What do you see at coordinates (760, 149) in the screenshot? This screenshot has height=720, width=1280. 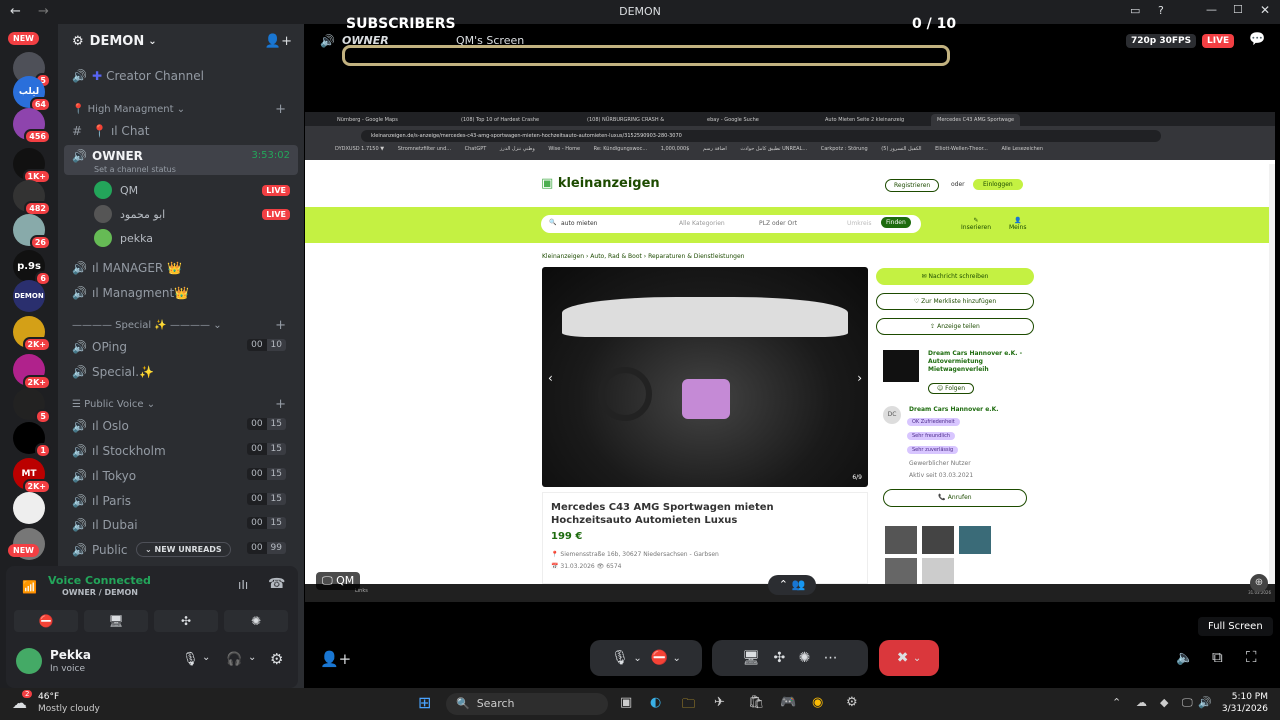 I see `bookmark: تطبيق كامل حوادث` at bounding box center [760, 149].